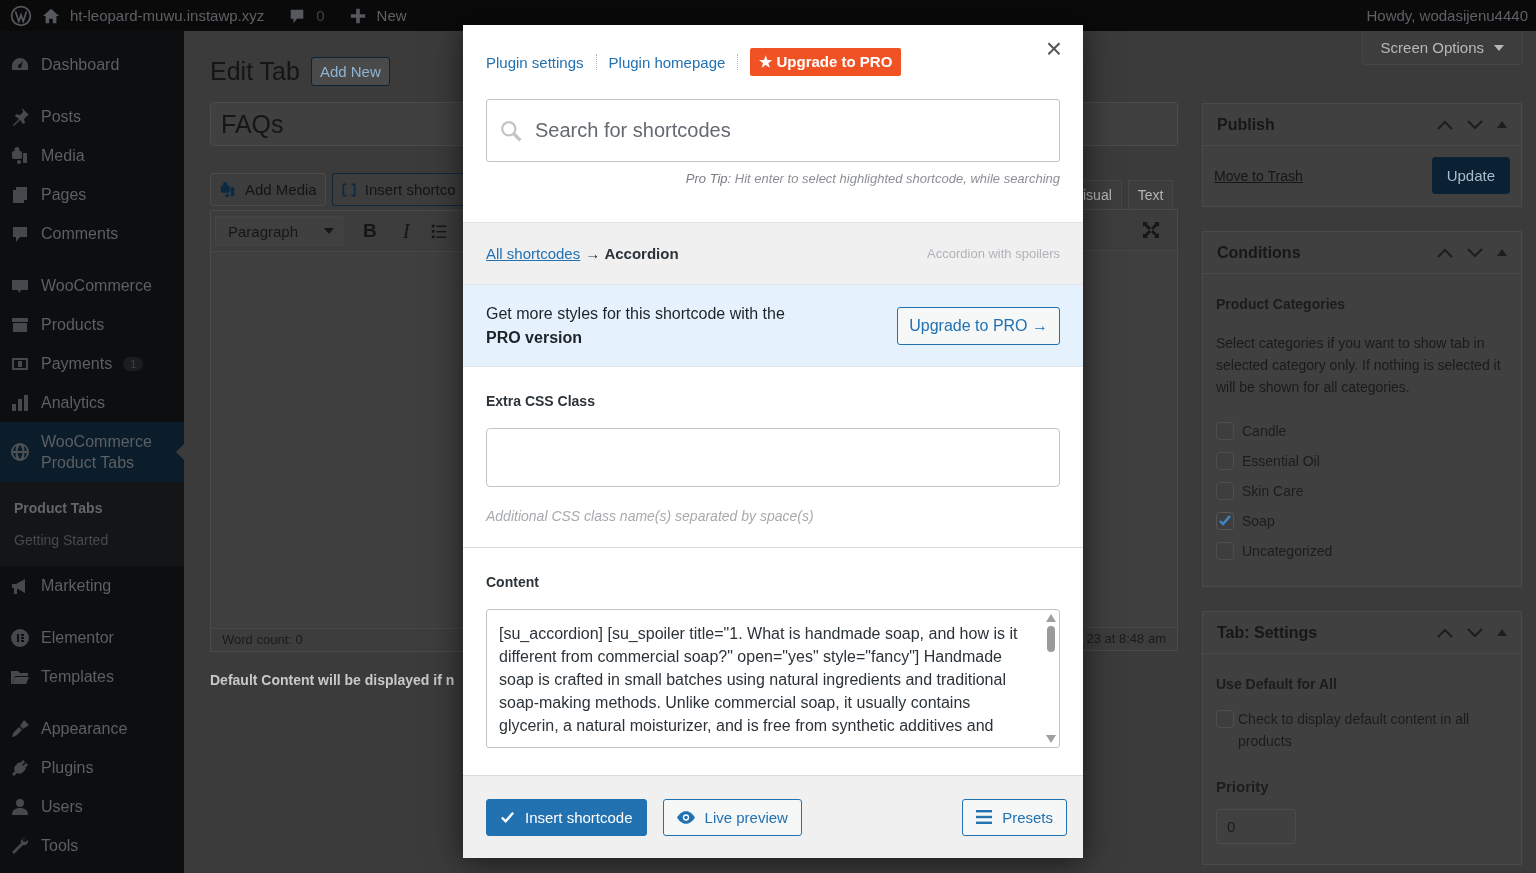 The height and width of the screenshot is (873, 1536). Describe the element at coordinates (92, 806) in the screenshot. I see `sidebar-item: Users` at that location.